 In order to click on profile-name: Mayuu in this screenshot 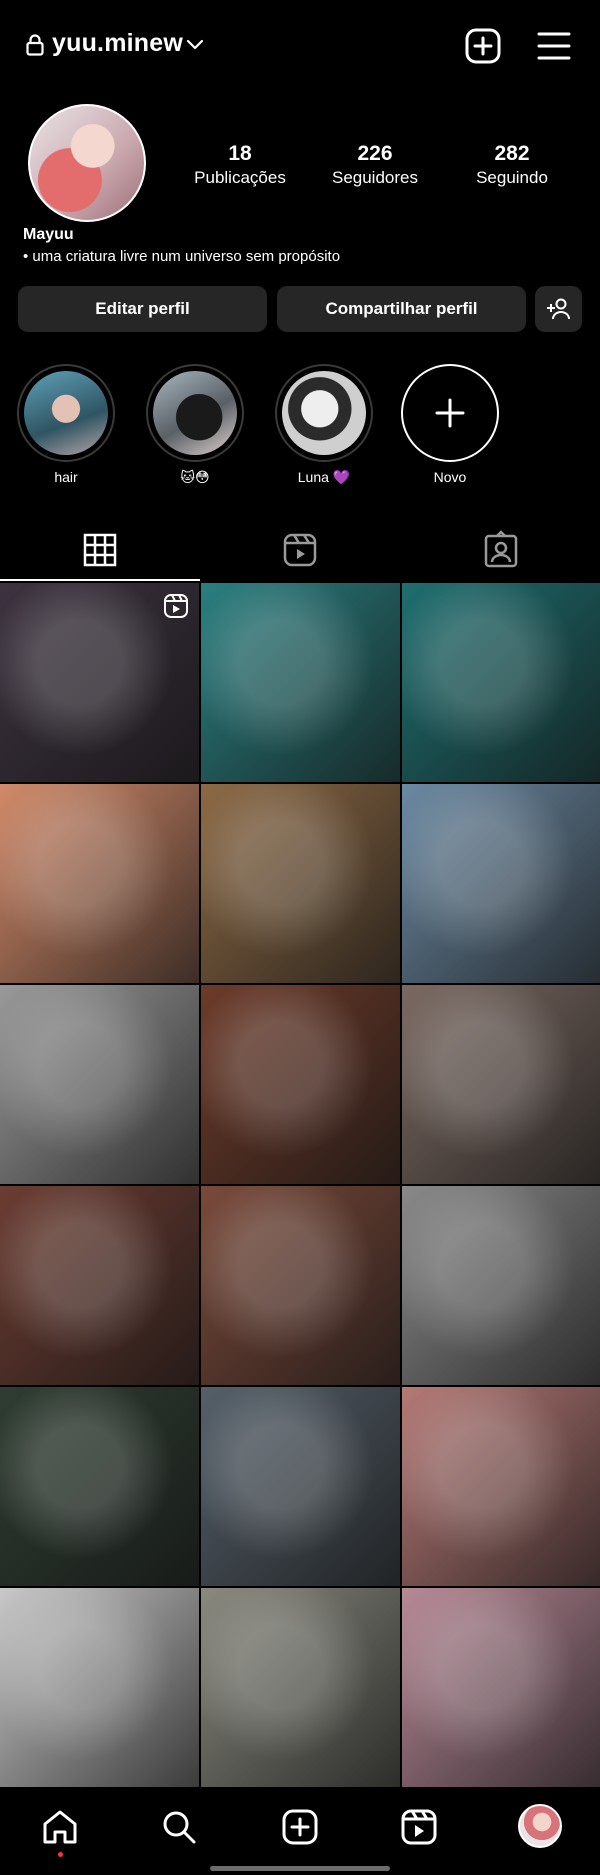, I will do `click(48, 234)`.